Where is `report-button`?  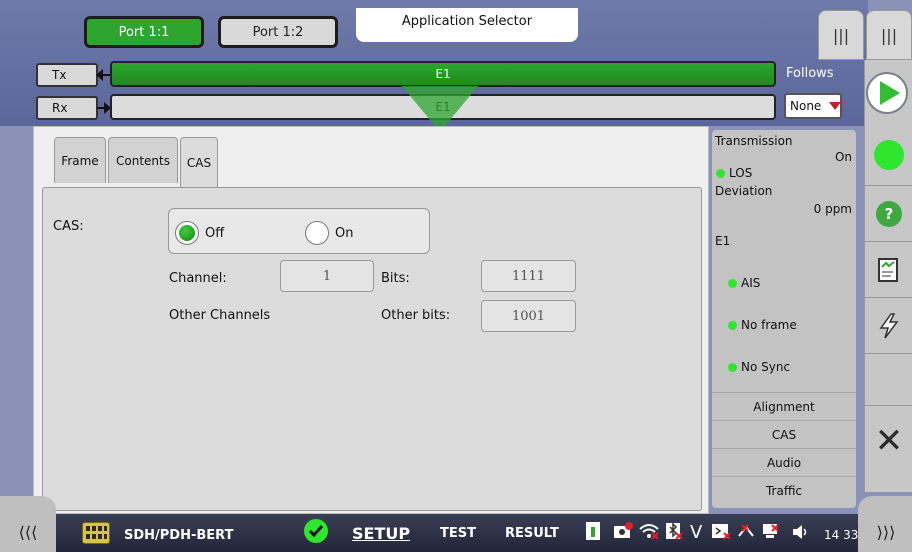
report-button is located at coordinates (888, 270).